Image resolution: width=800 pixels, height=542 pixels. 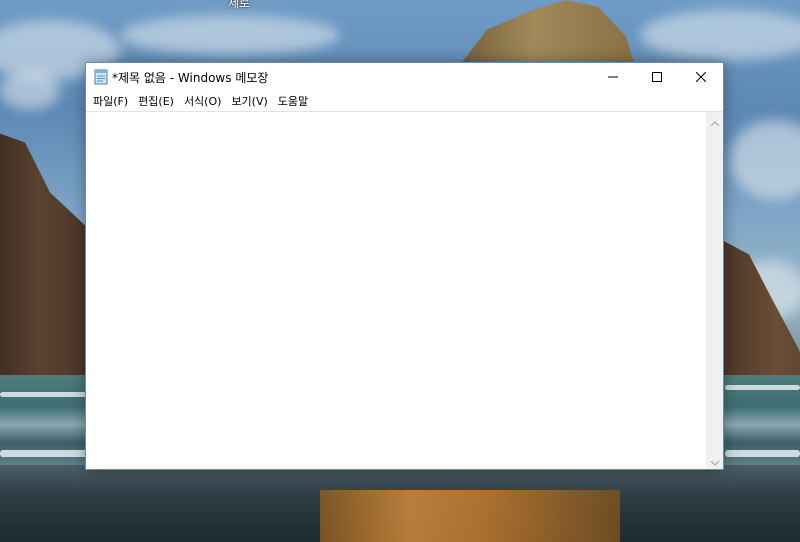 What do you see at coordinates (547, 33) in the screenshot?
I see `rock-formation-top` at bounding box center [547, 33].